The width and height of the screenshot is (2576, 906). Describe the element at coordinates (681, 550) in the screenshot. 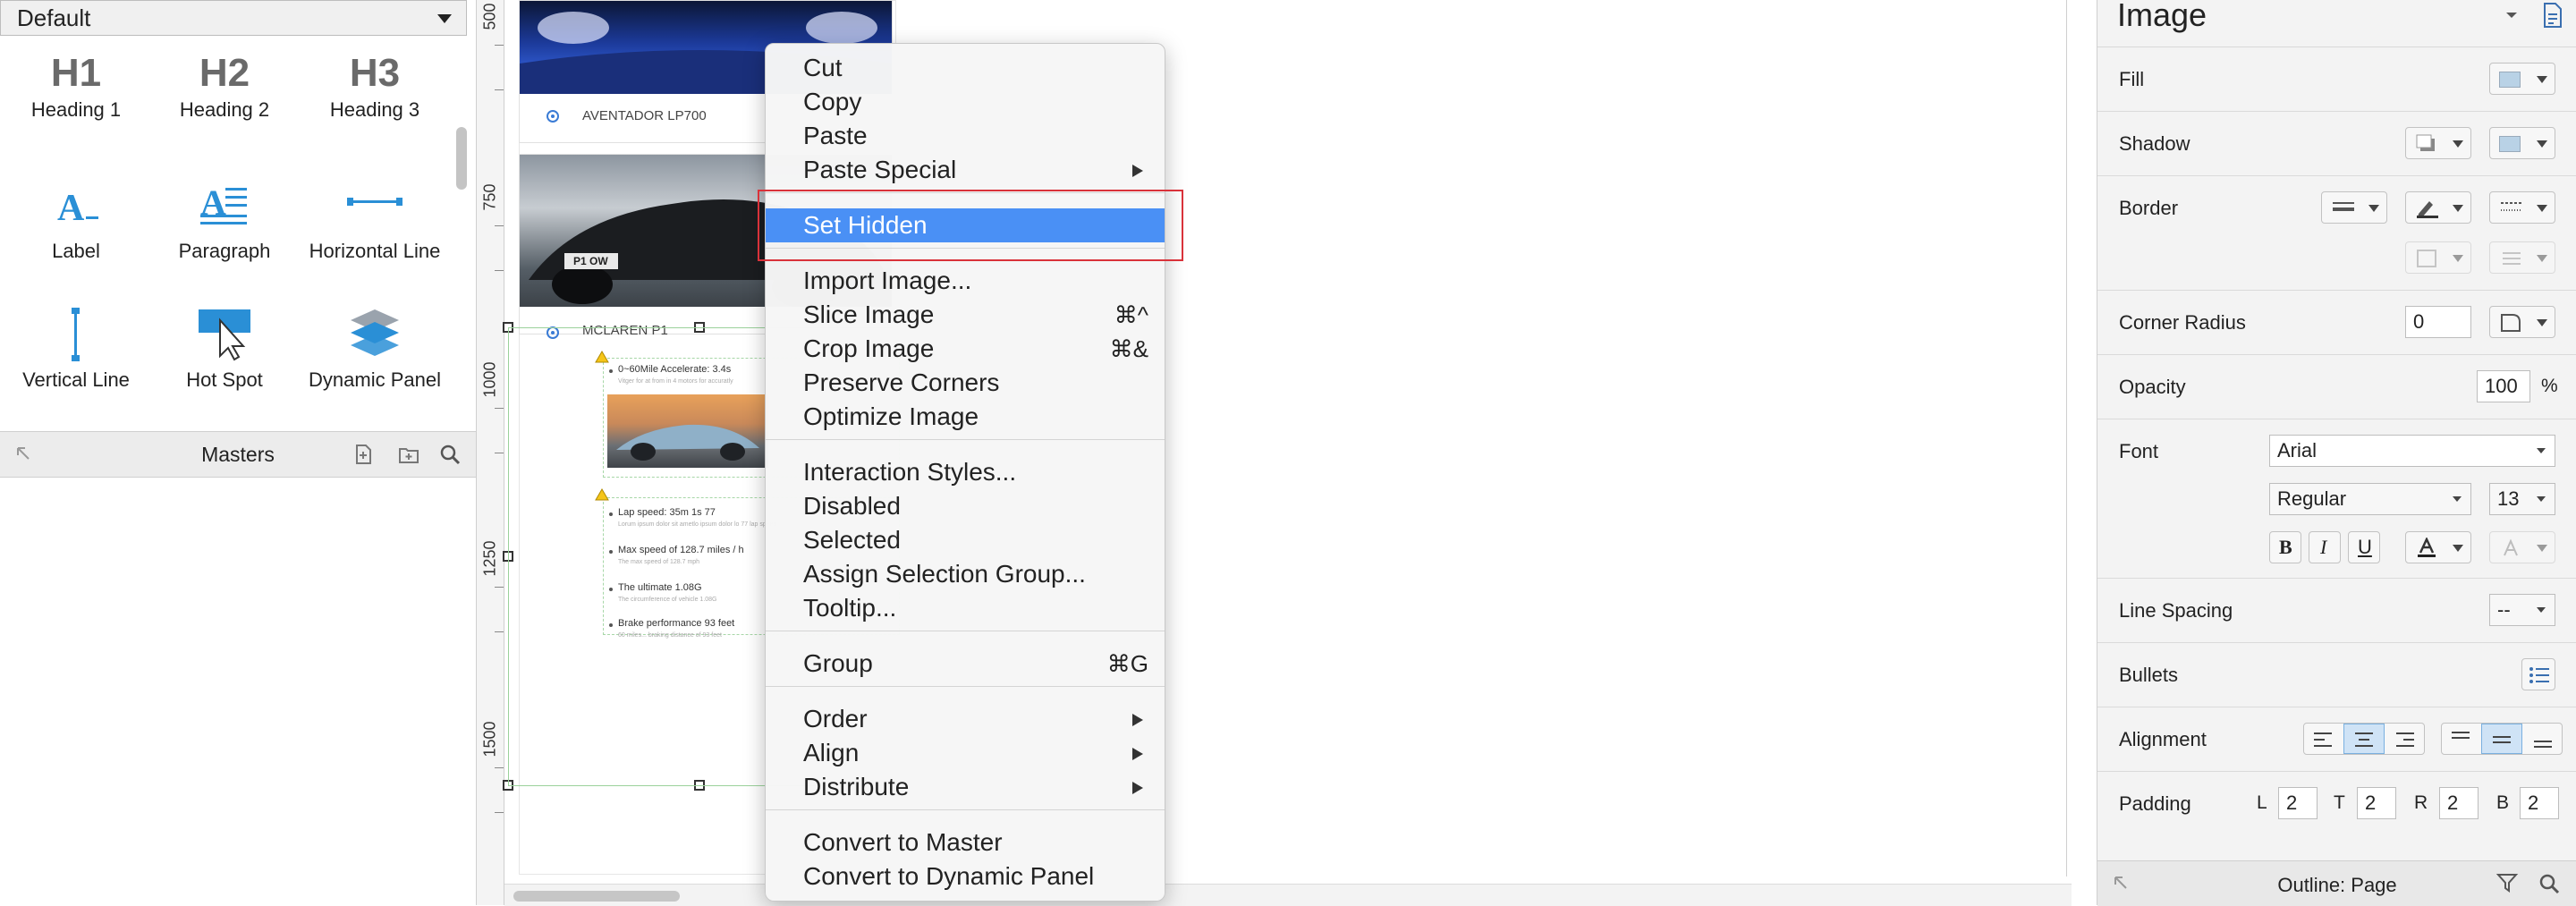

I see `feature-title: Max speed of 128.7 miles / h` at that location.